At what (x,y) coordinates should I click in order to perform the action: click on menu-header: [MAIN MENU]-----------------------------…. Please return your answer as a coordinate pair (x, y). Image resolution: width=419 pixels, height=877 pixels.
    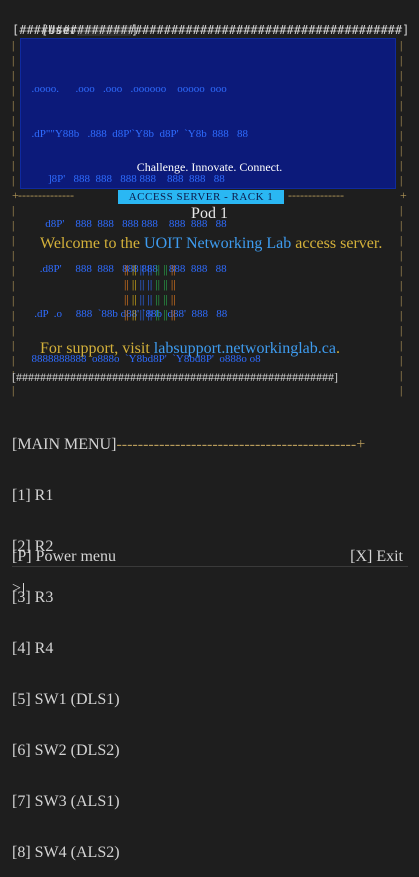
    Looking at the image, I should click on (189, 444).